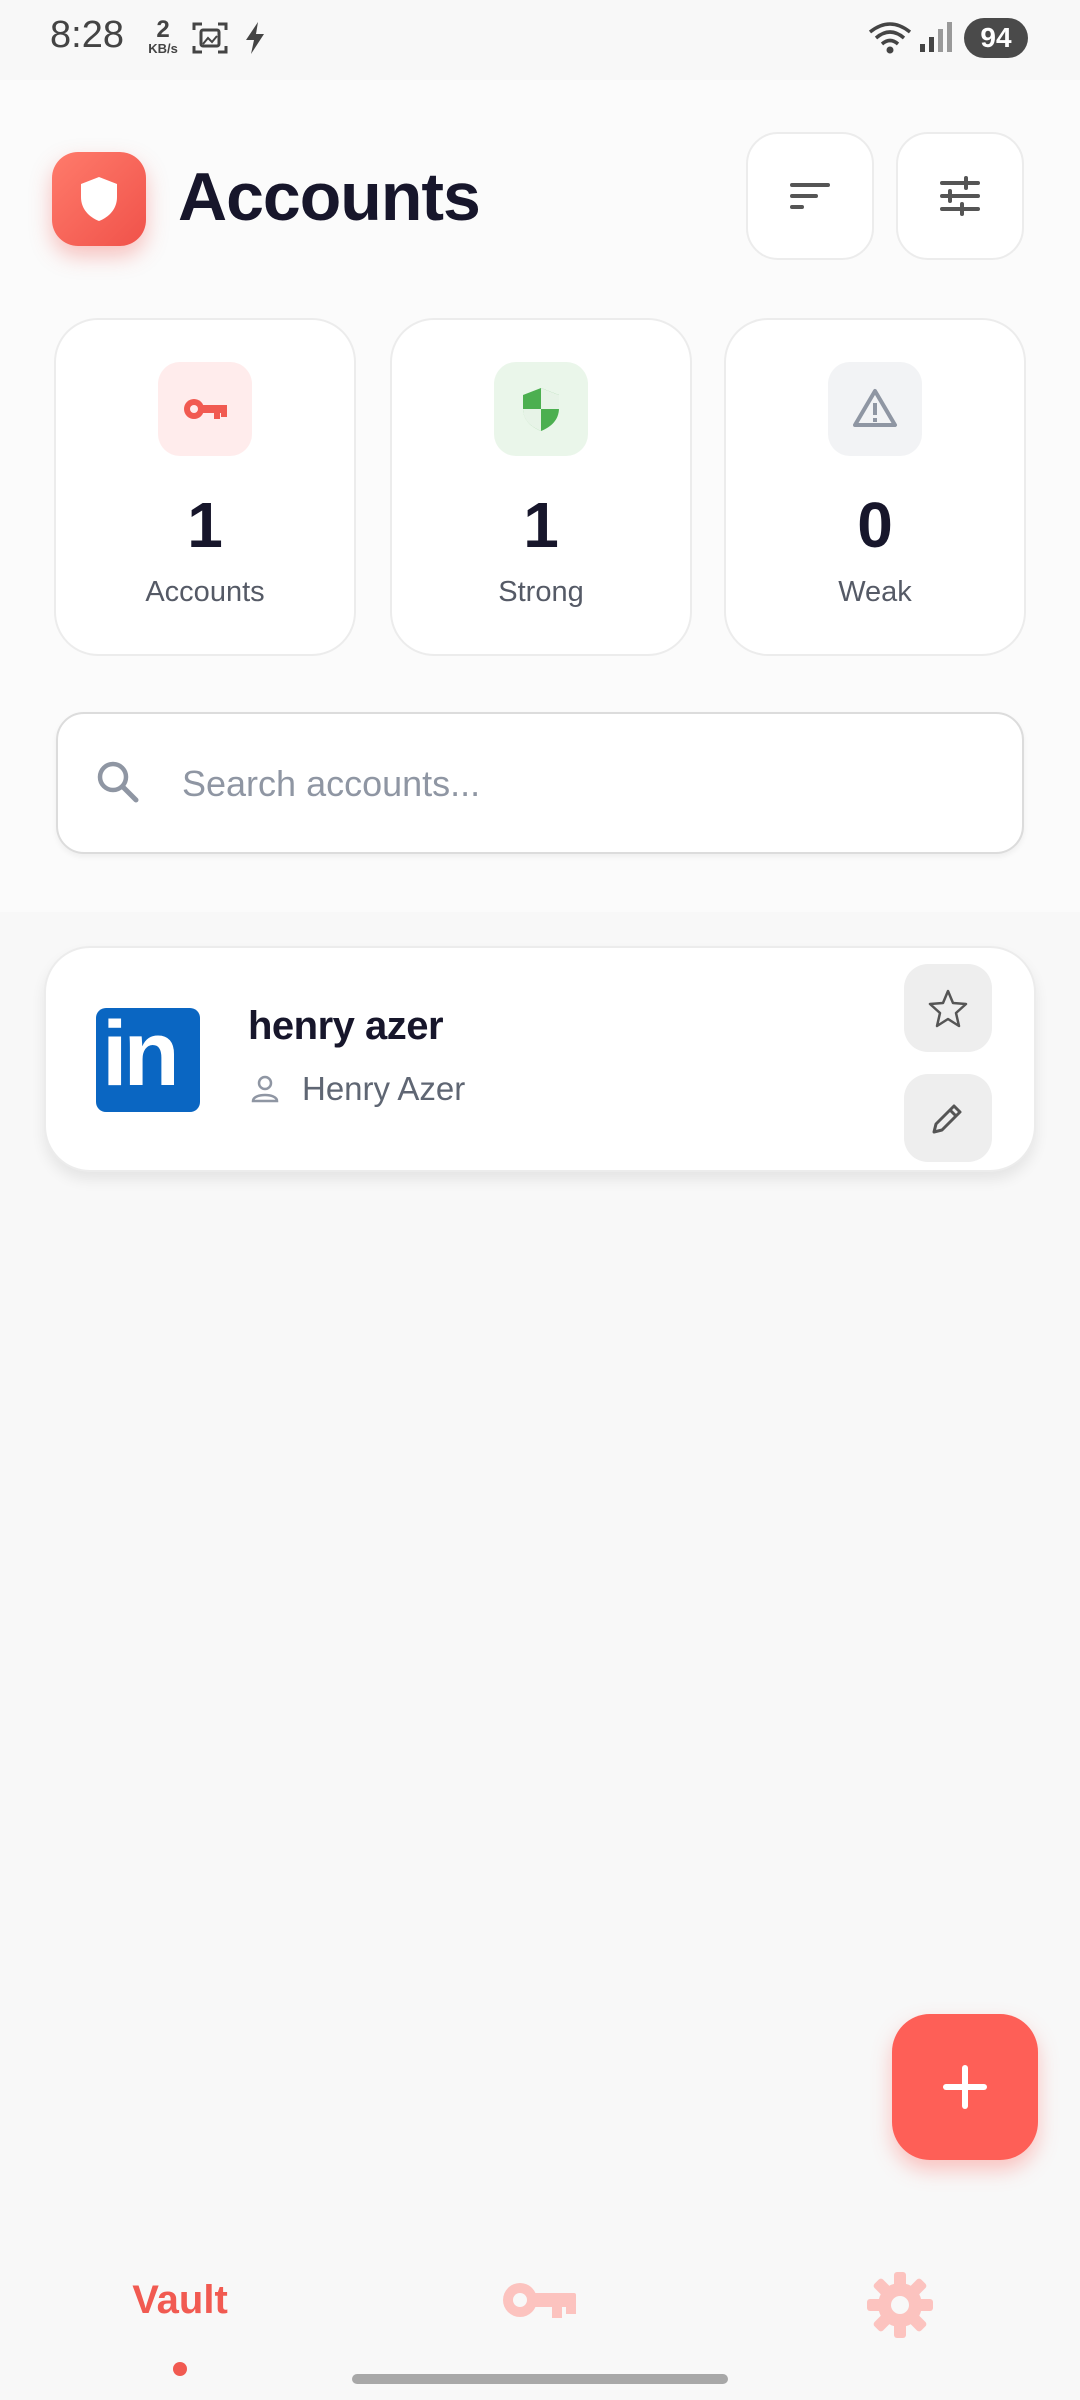  I want to click on sort-button, so click(810, 196).